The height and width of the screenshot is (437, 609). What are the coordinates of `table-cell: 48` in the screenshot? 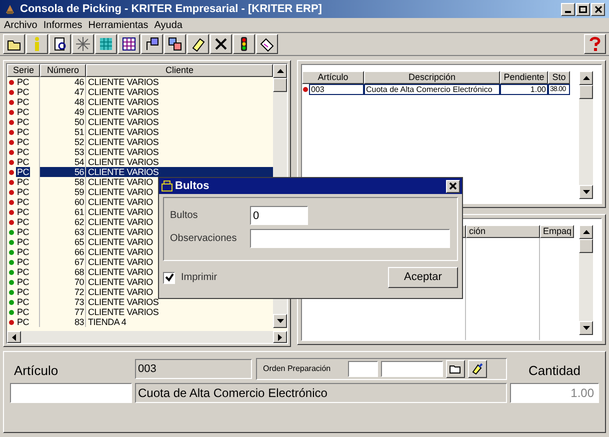 It's located at (63, 102).